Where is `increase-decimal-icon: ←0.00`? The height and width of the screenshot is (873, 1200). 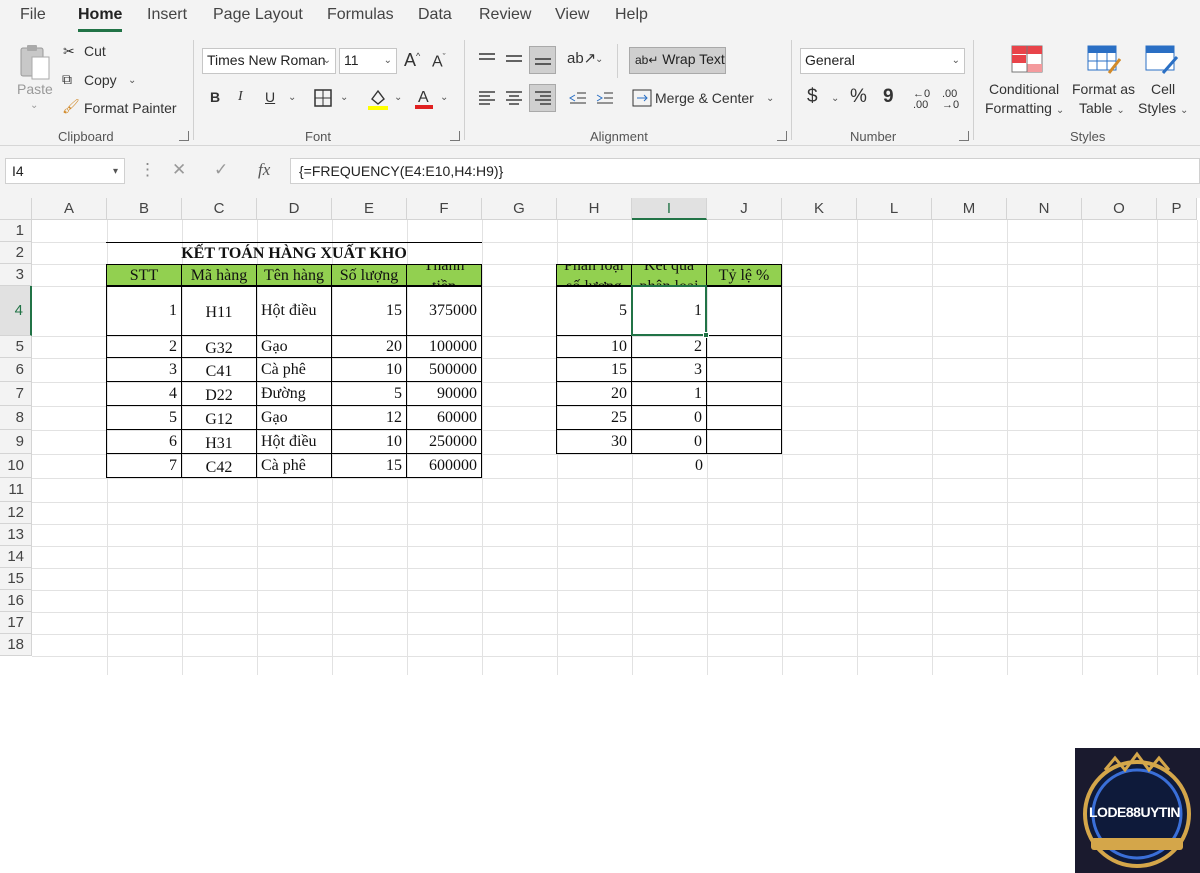 increase-decimal-icon: ←0.00 is located at coordinates (921, 100).